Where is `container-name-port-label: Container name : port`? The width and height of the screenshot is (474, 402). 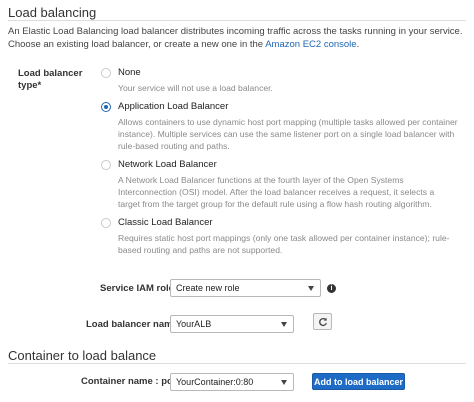 container-name-port-label: Container name : port is located at coordinates (130, 381).